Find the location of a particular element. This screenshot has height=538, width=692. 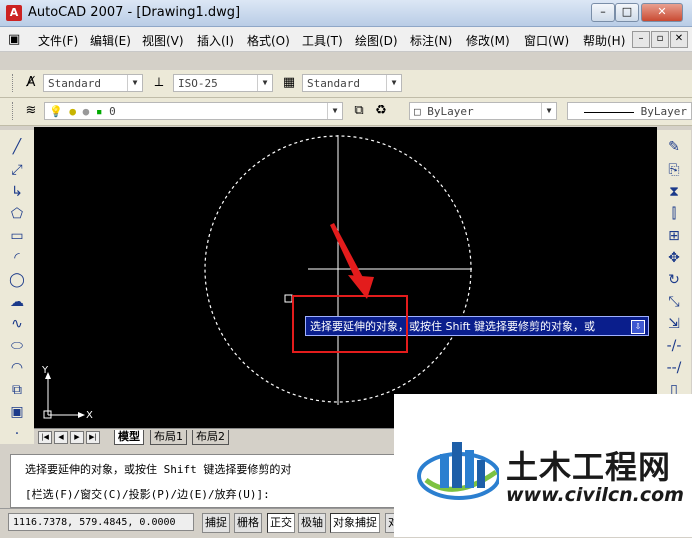

menu-format: 格式(O) is located at coordinates (268, 40).